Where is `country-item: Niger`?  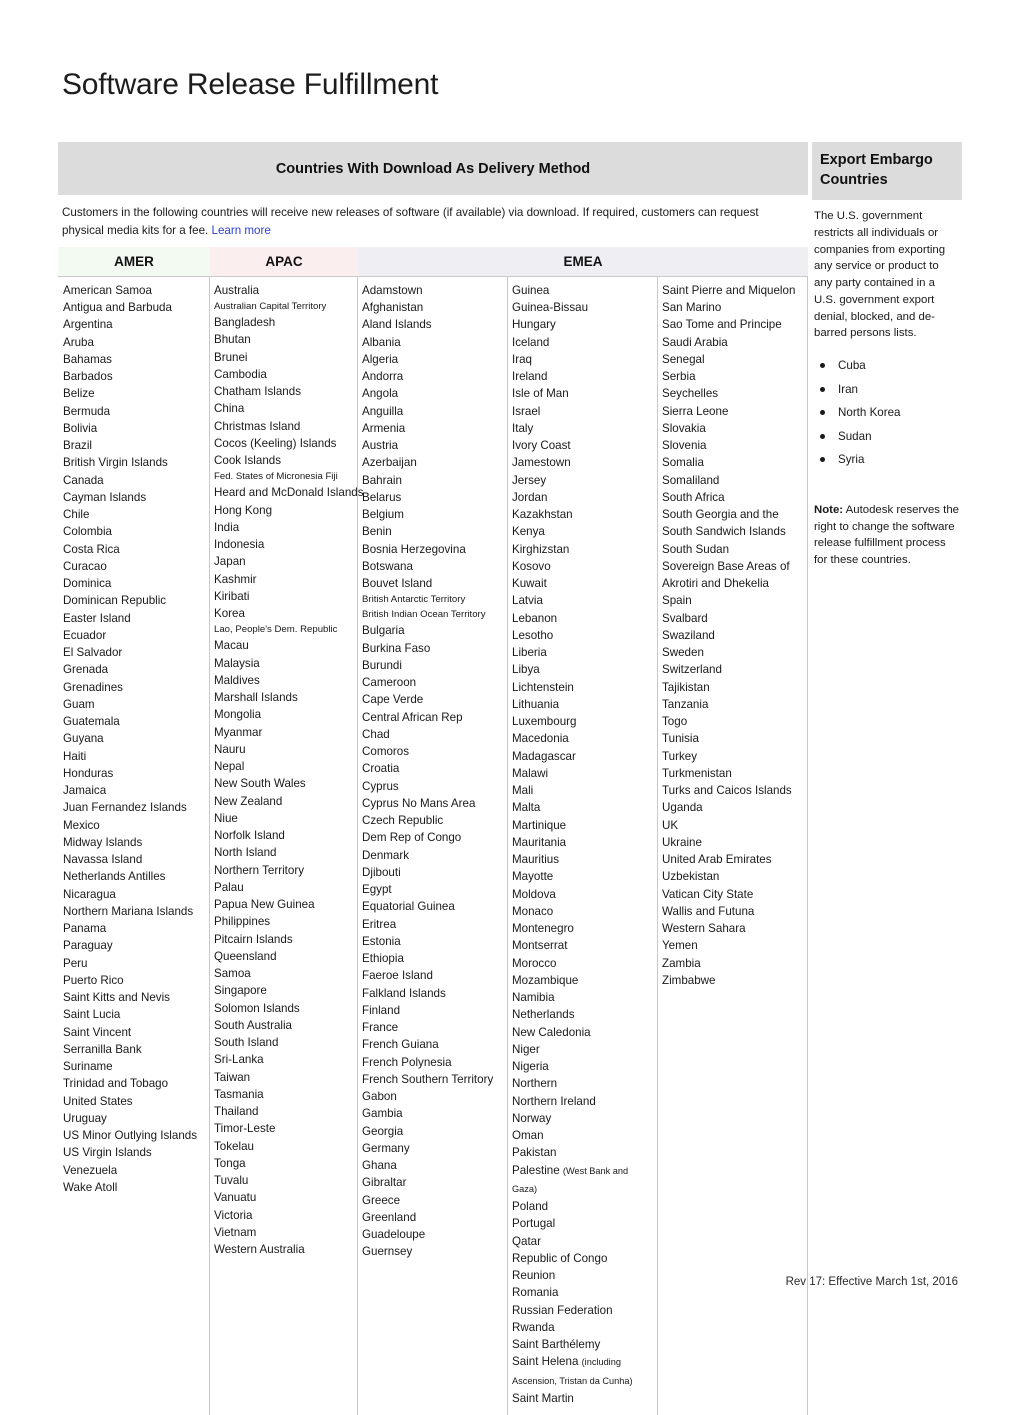
country-item: Niger is located at coordinates (526, 1049).